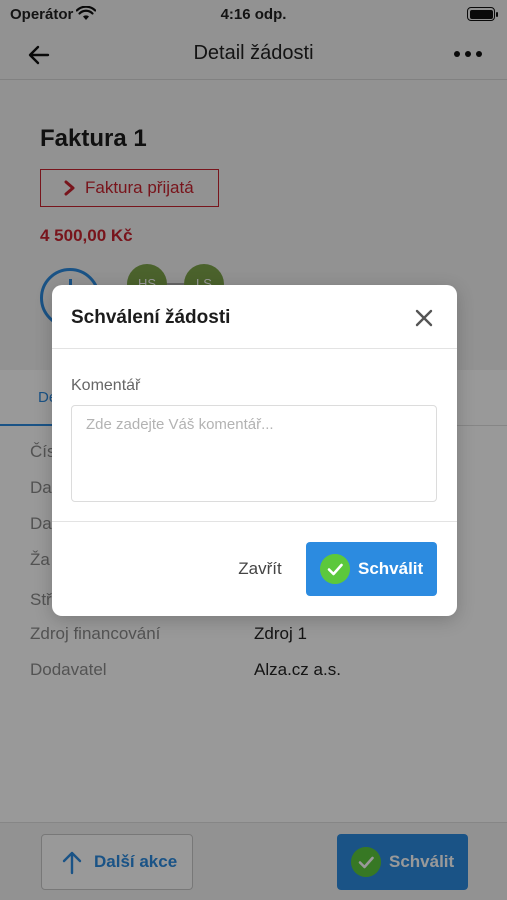 This screenshot has height=900, width=507. Describe the element at coordinates (254, 317) in the screenshot. I see `dialog-header: Schválení žádosti` at that location.